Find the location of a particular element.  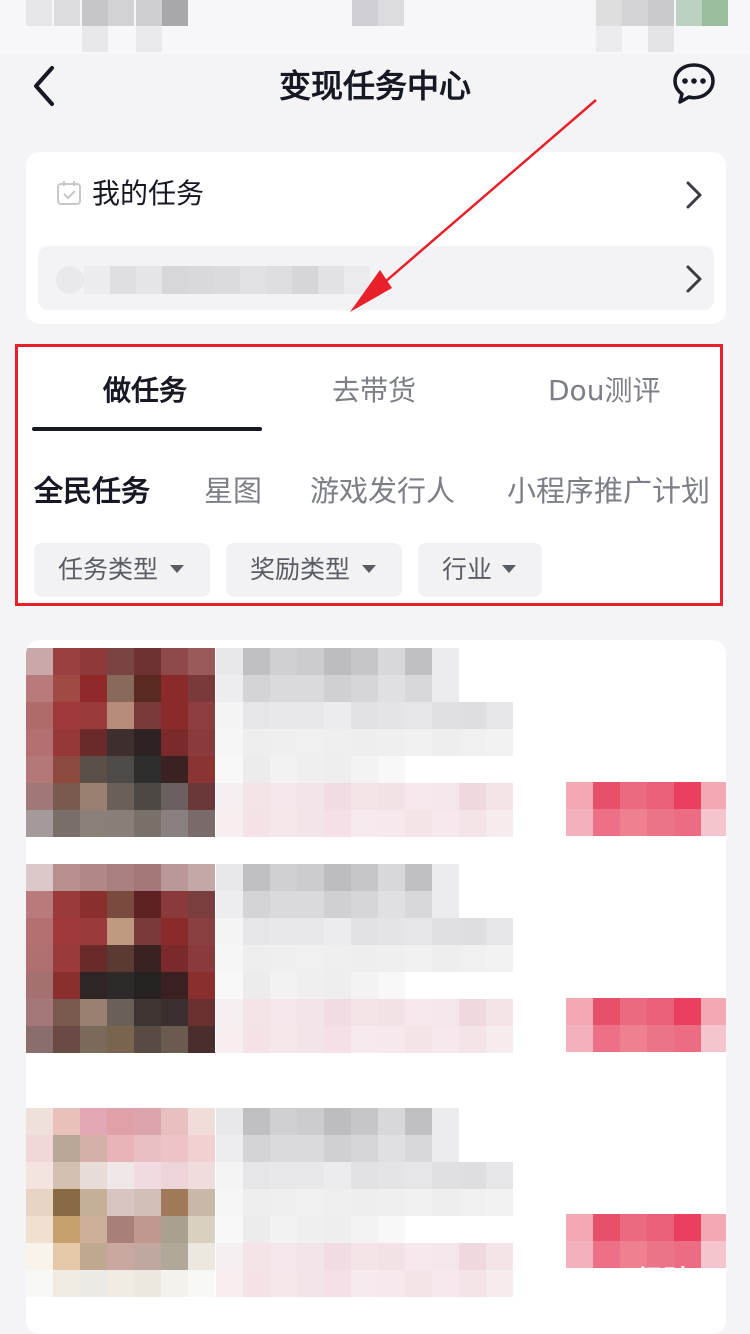

subtab-all-people-tasks: 全民任务 is located at coordinates (92, 491).